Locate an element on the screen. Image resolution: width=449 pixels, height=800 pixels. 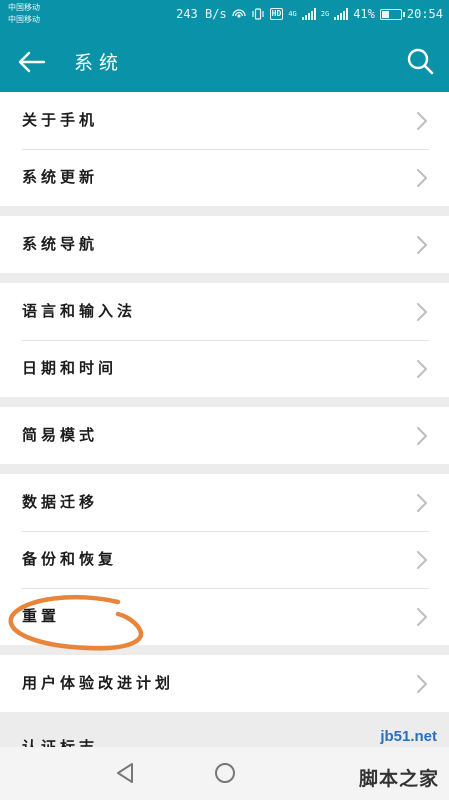
nav-home-button is located at coordinates (225, 773).